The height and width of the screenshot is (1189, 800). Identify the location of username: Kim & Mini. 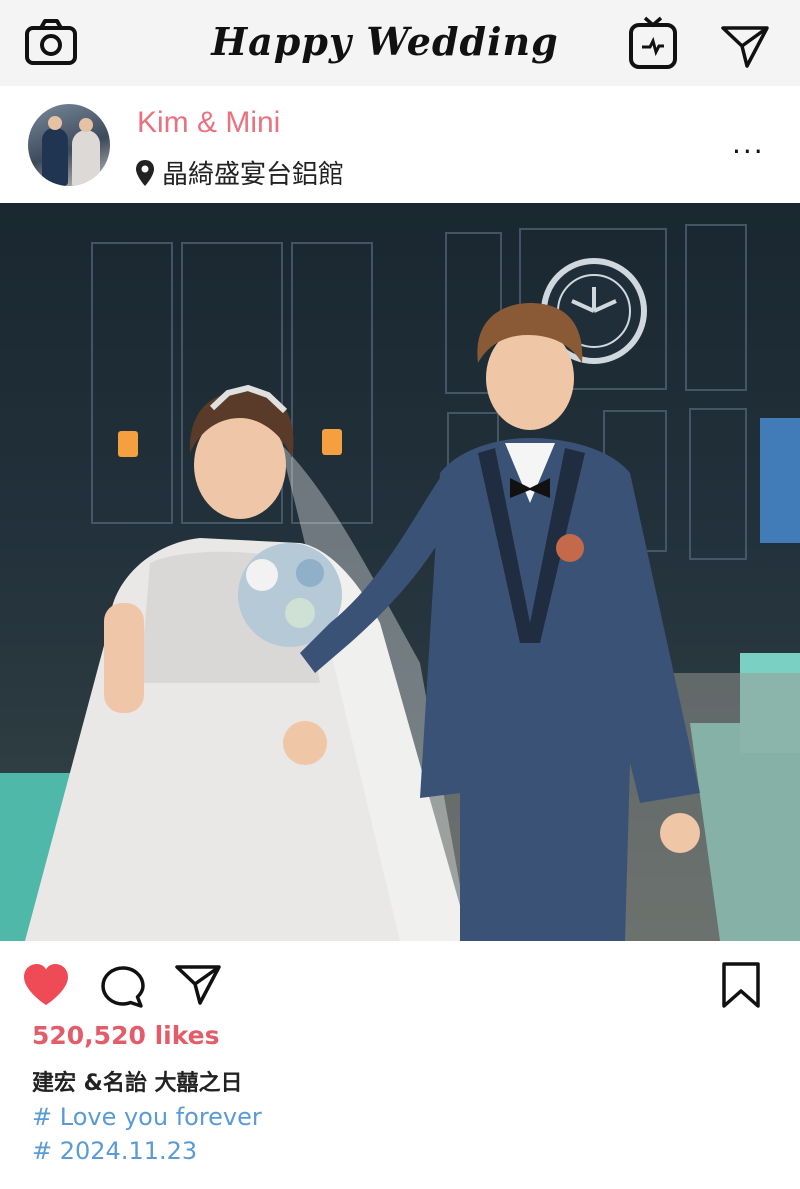
(208, 123).